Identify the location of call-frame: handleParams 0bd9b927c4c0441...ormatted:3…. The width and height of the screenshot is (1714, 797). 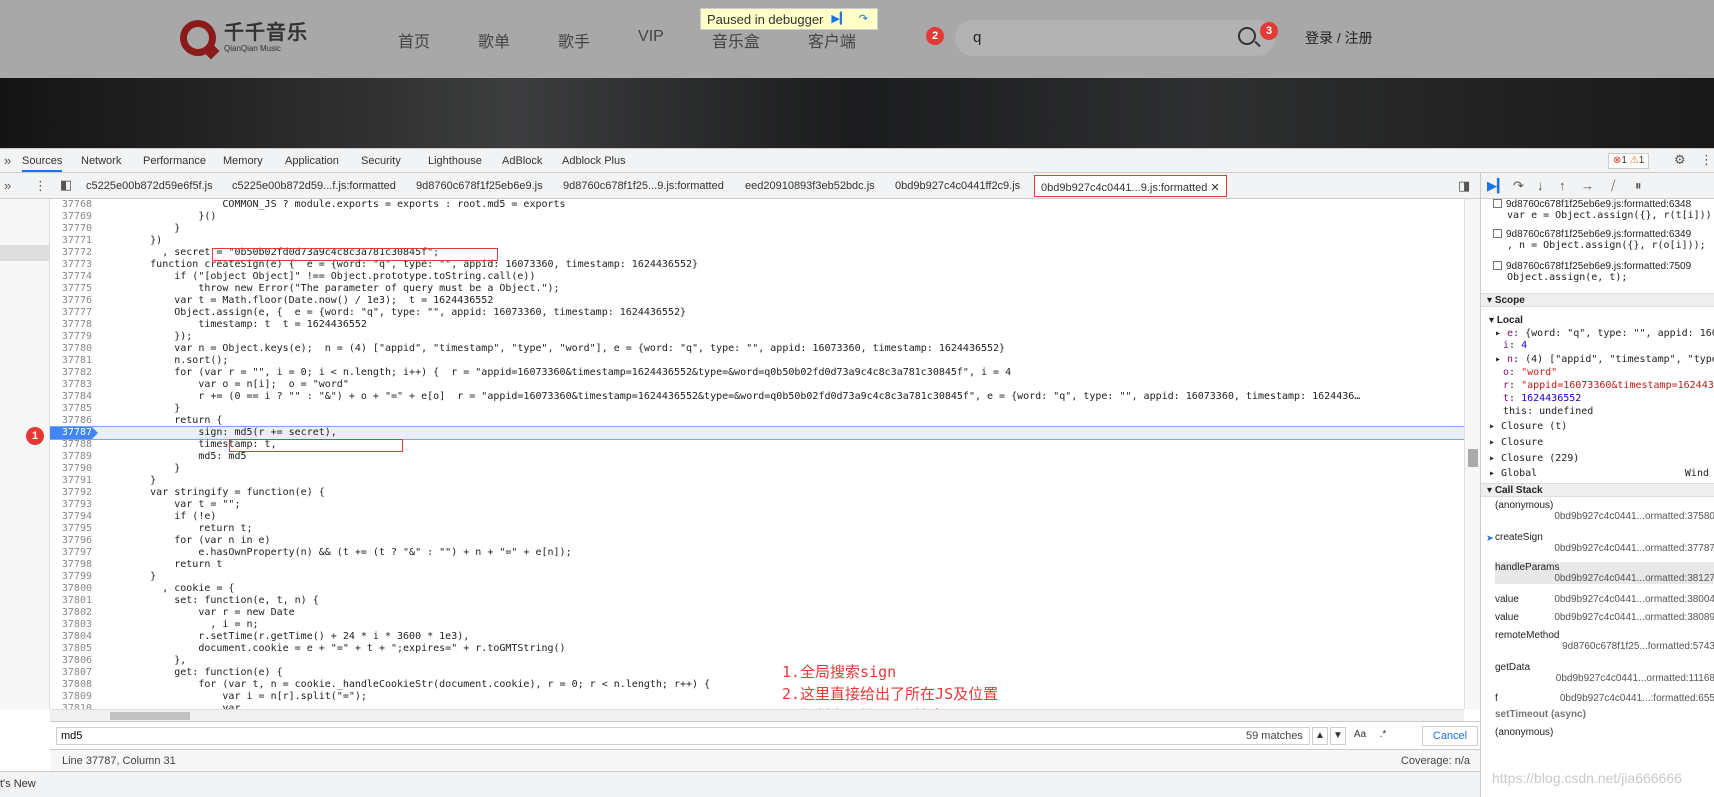
(1604, 573).